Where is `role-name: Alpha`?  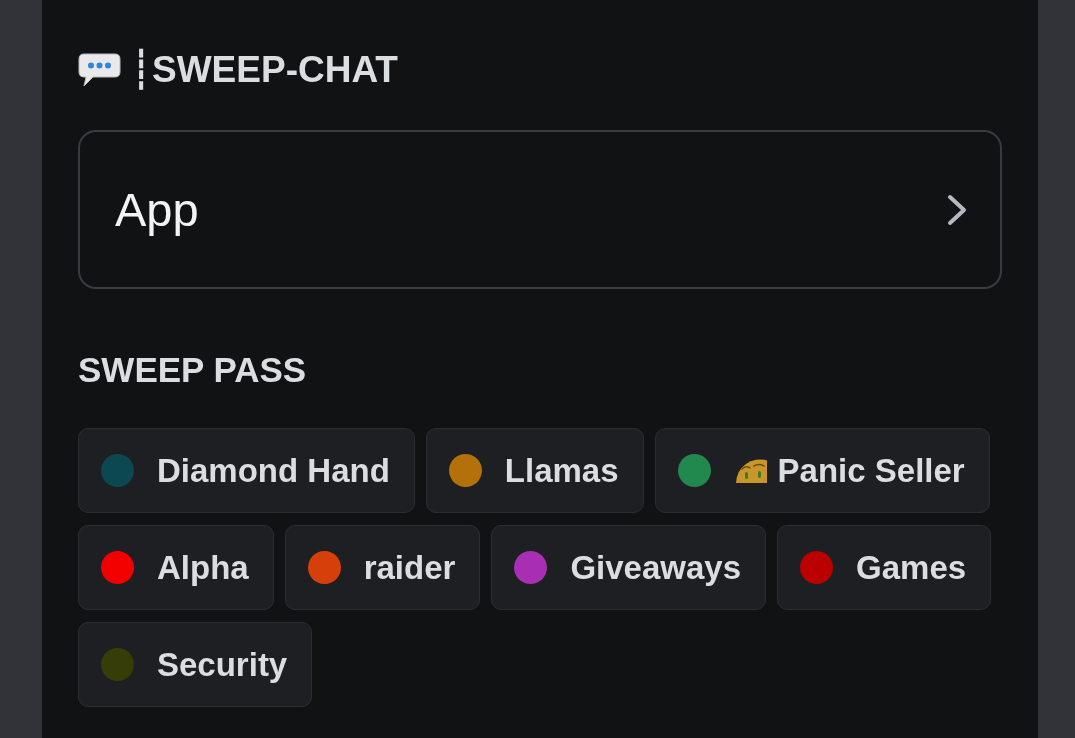 role-name: Alpha is located at coordinates (203, 567).